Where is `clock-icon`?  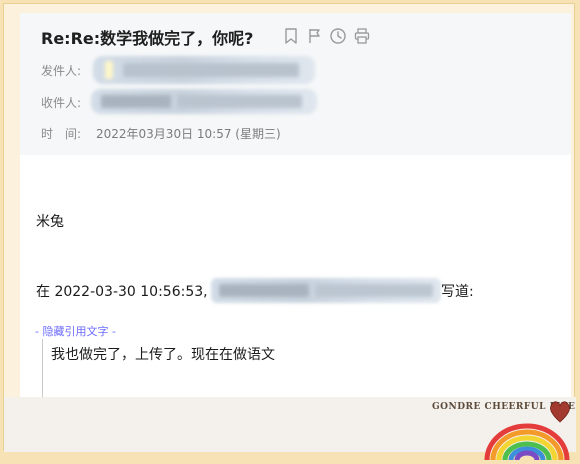
clock-icon is located at coordinates (338, 36).